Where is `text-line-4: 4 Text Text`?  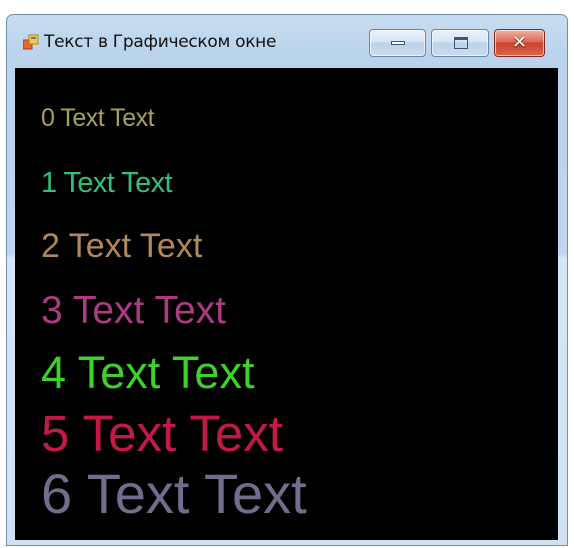
text-line-4: 4 Text Text is located at coordinates (148, 372).